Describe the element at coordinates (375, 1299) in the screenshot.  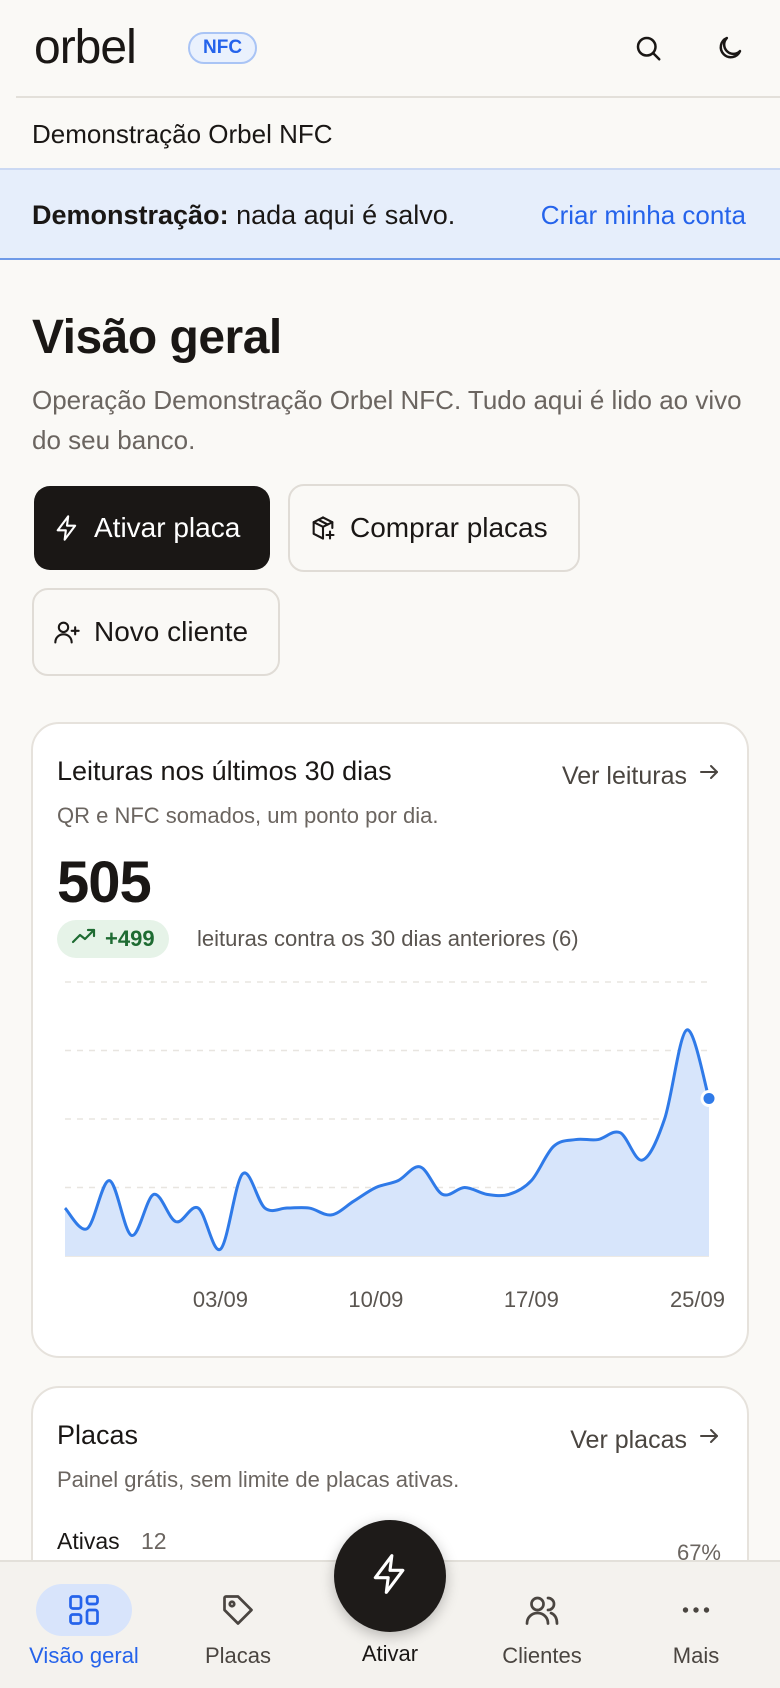
I see `chart-x-tick-label: 10/09` at that location.